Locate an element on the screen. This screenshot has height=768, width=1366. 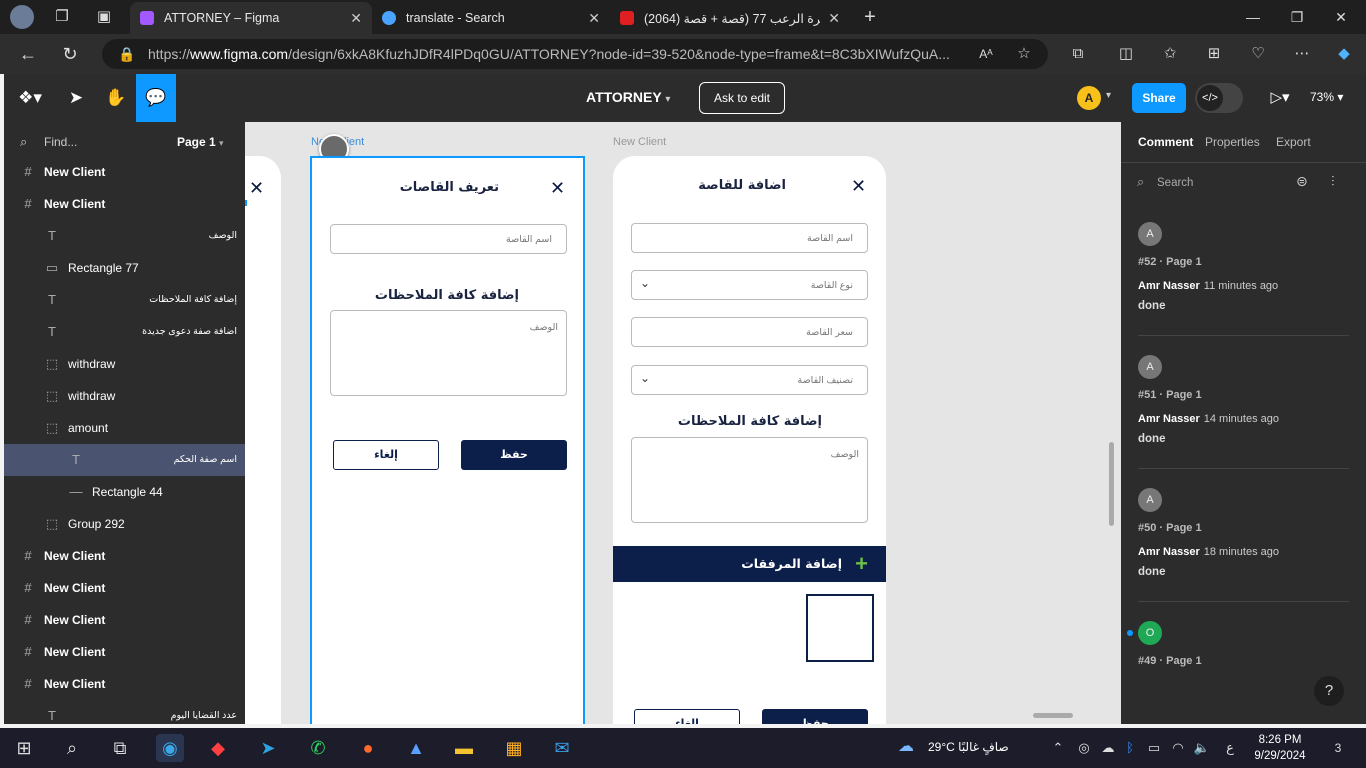
help-button: ? is located at coordinates (1329, 691).